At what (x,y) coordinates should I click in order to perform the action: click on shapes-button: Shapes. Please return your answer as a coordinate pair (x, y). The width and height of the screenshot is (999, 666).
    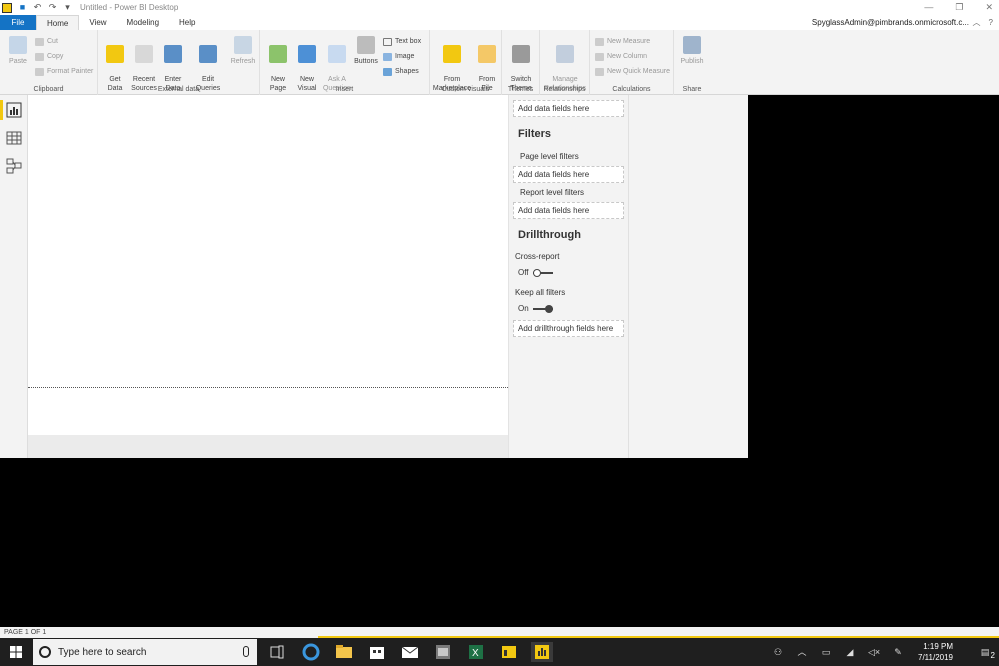
    Looking at the image, I should click on (401, 71).